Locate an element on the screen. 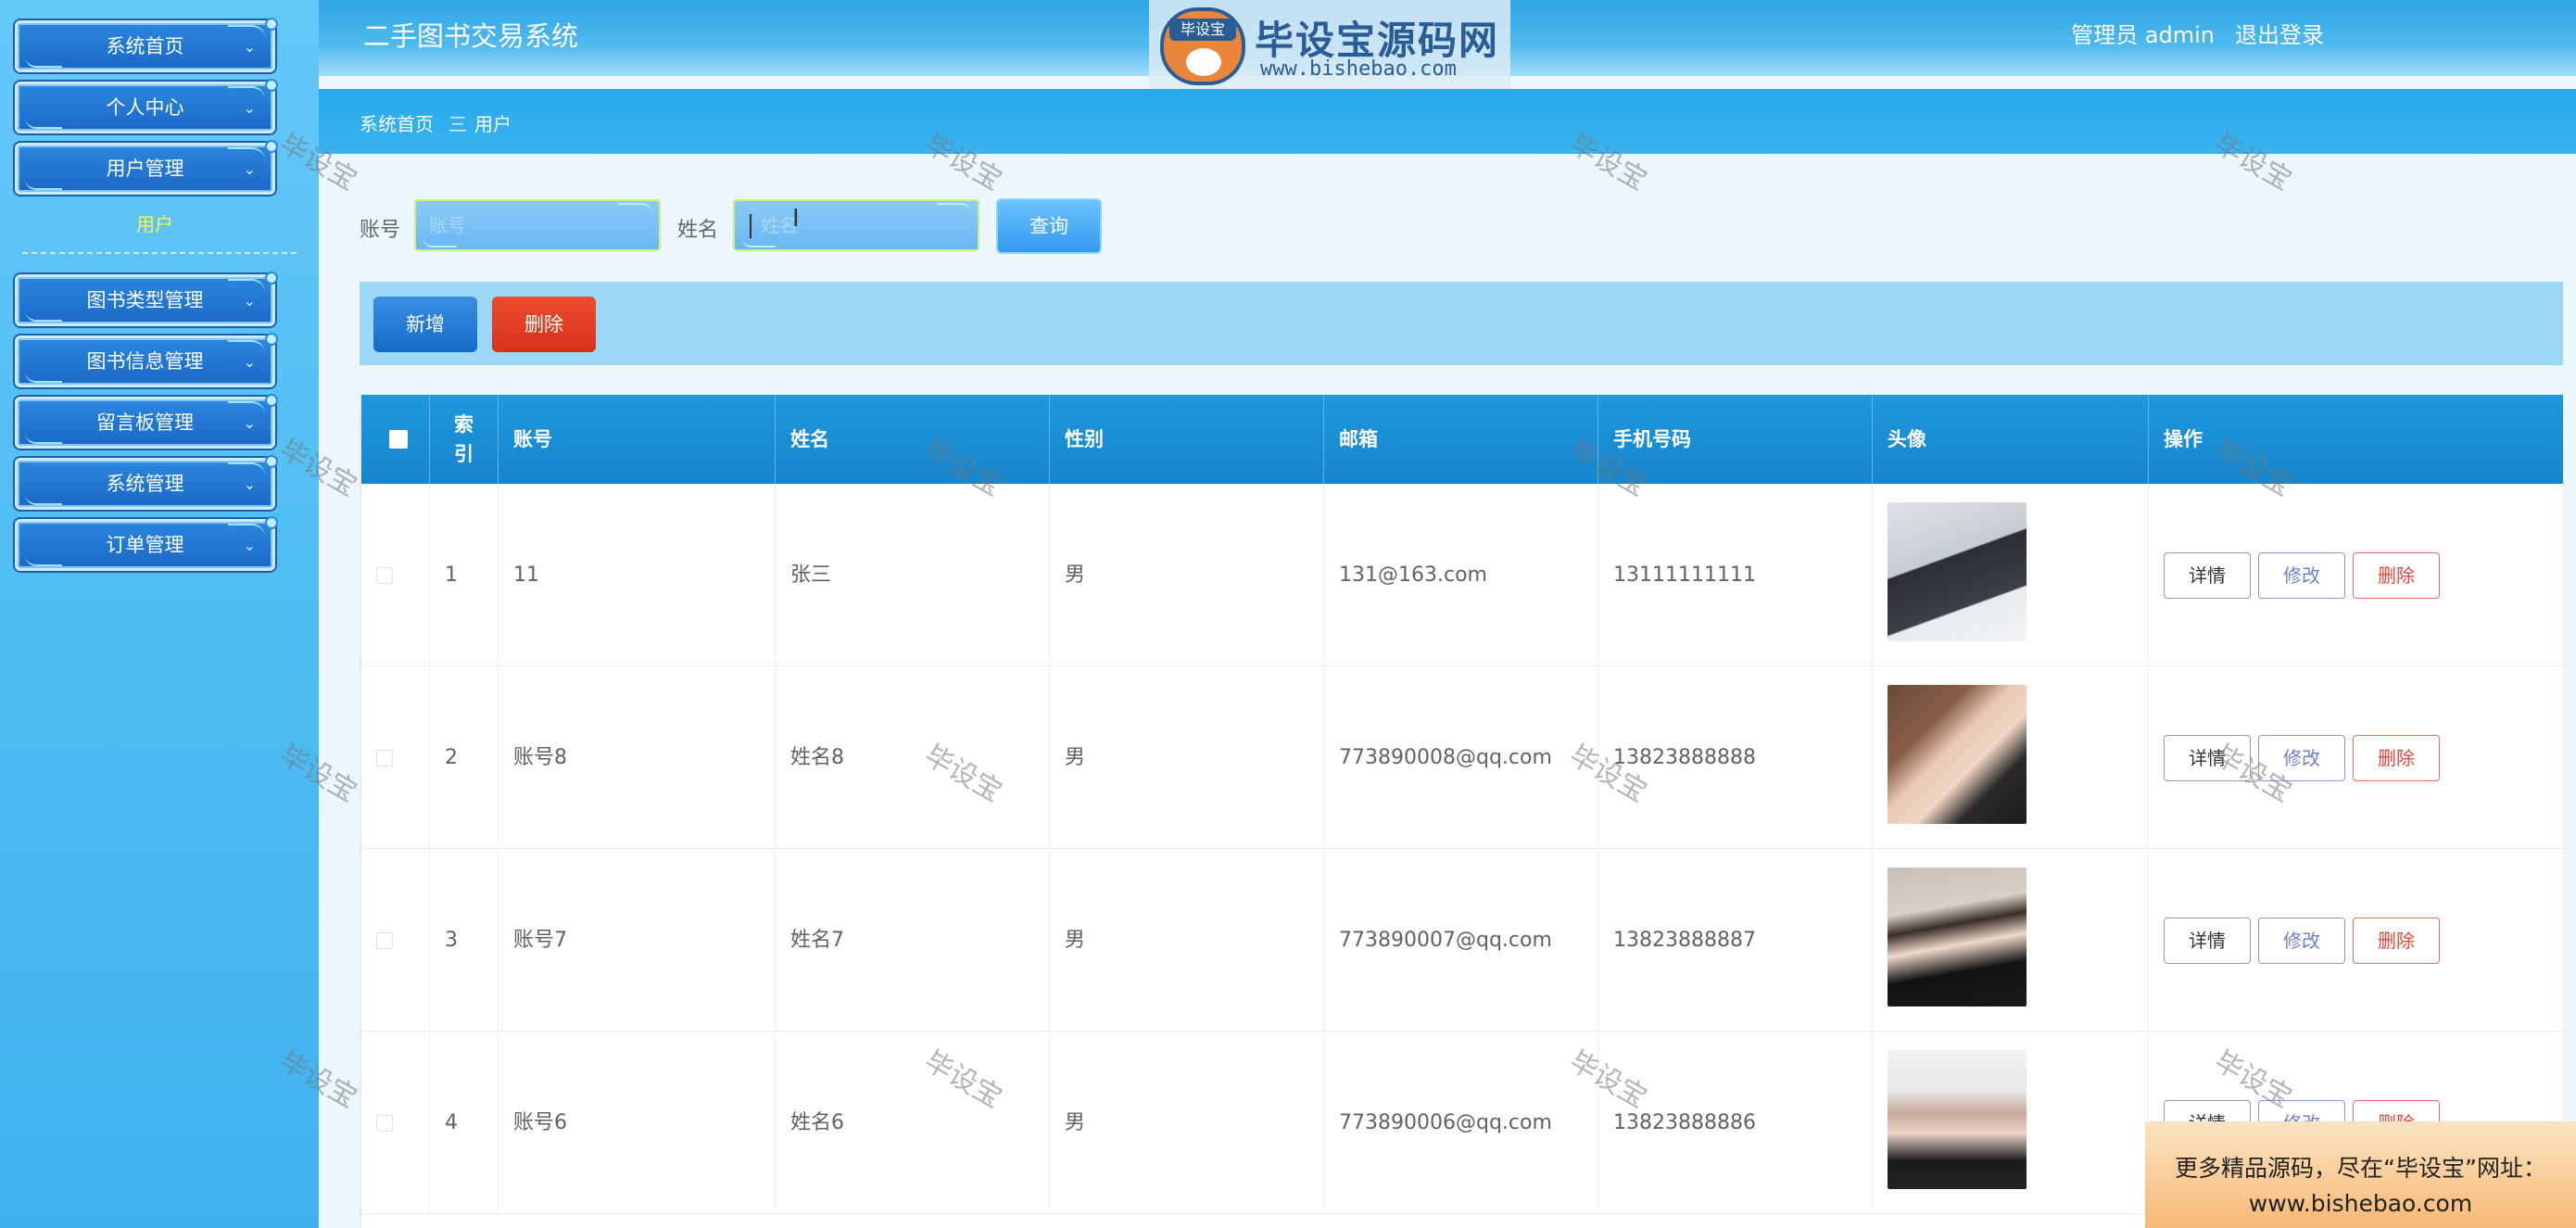 Image resolution: width=2576 pixels, height=1228 pixels. sidebar-item-orders: 订单管理 ⌄ is located at coordinates (146, 543).